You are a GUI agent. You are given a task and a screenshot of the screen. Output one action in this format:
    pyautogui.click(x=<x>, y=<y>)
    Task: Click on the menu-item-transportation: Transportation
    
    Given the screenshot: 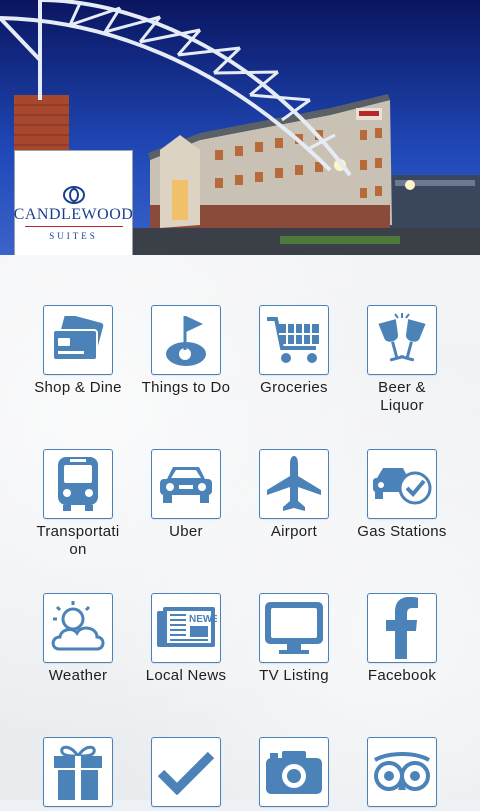 What is the action you would take?
    pyautogui.click(x=78, y=504)
    